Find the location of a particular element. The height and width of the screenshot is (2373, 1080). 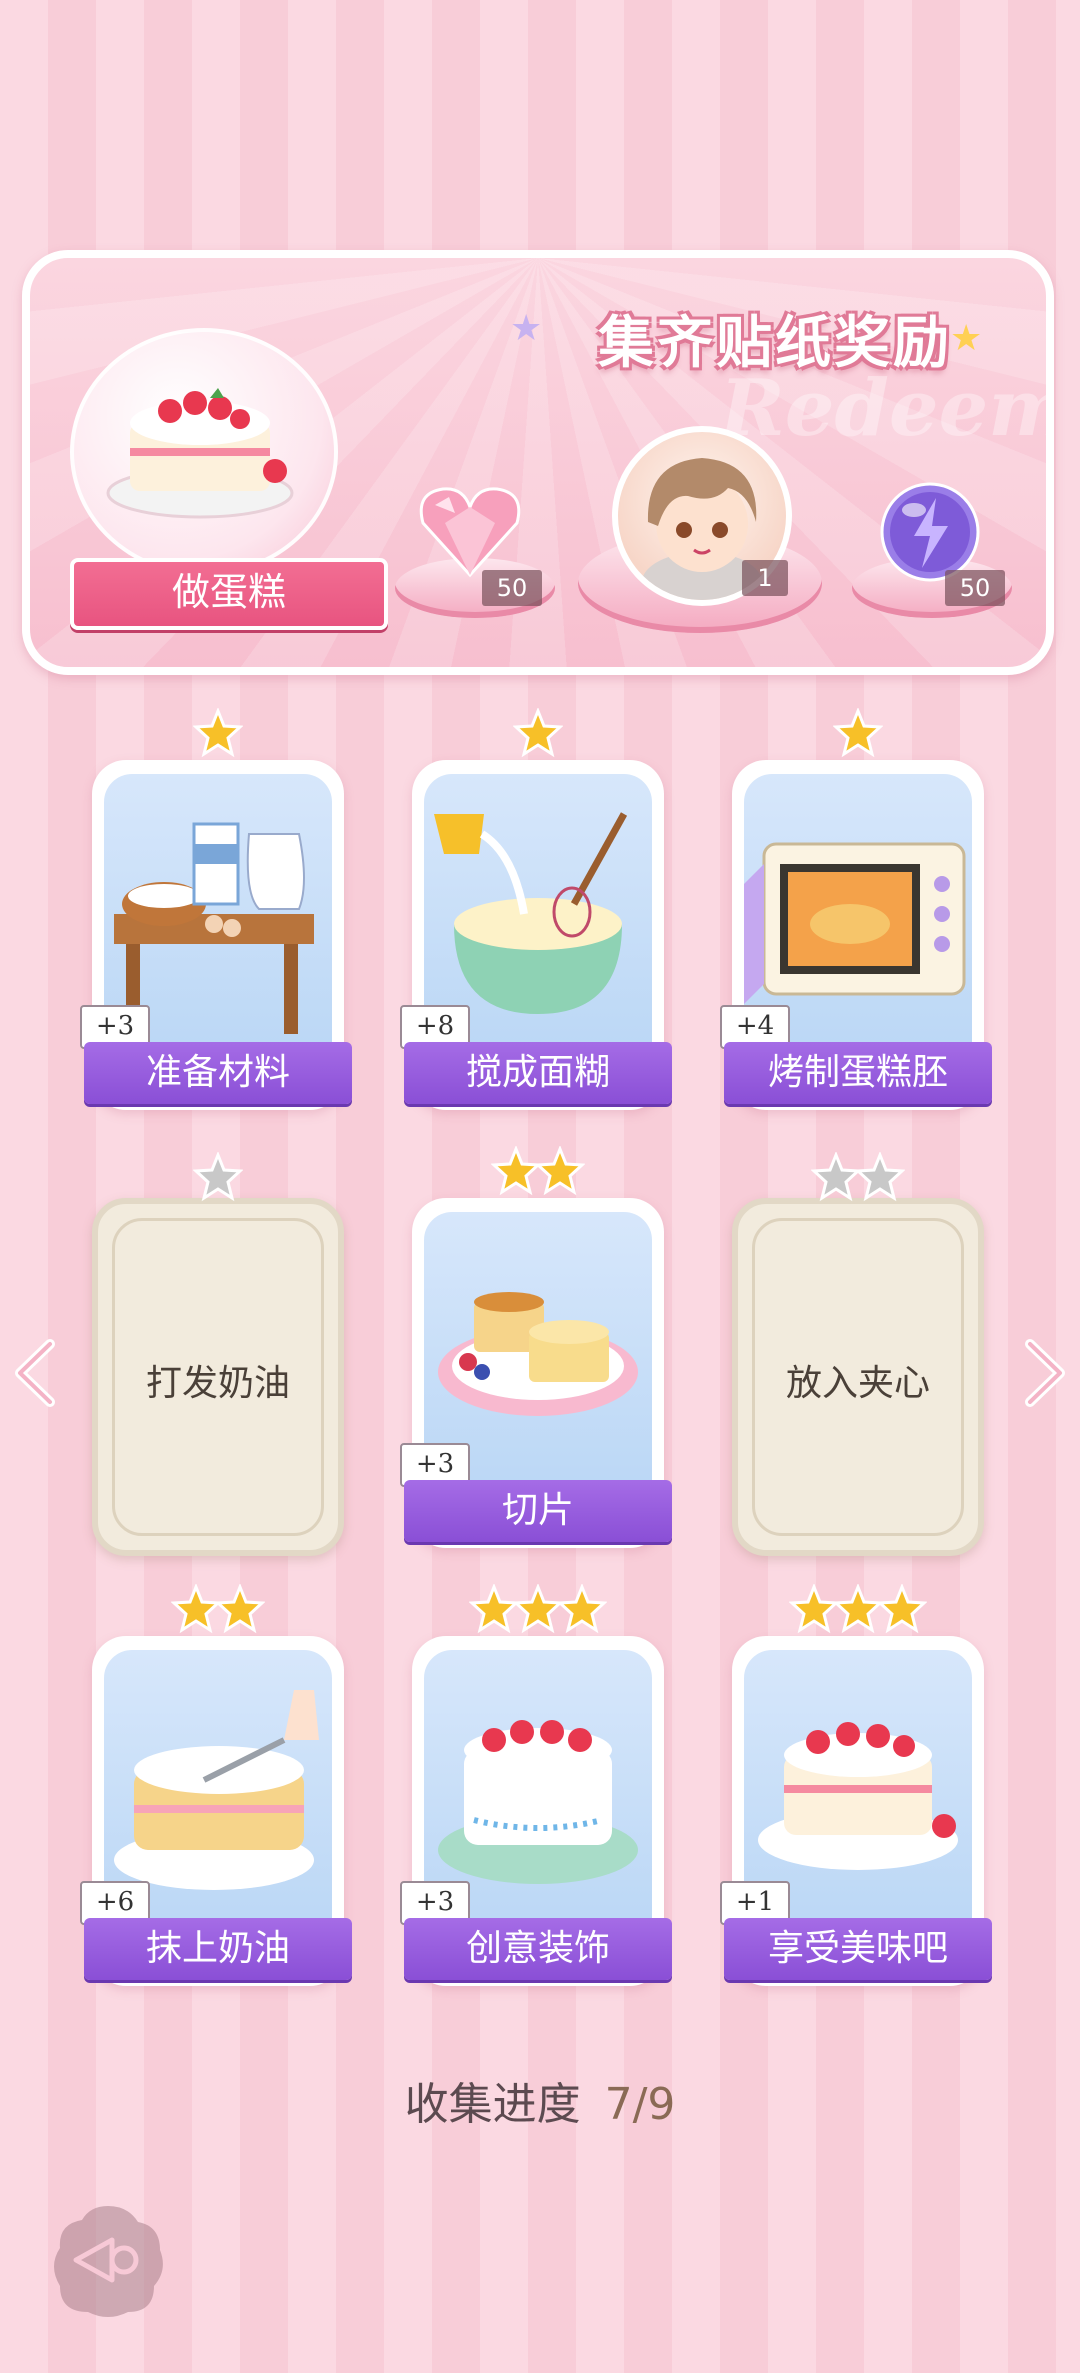

step-card-6-locked: 放入夹心 is located at coordinates (858, 1353).